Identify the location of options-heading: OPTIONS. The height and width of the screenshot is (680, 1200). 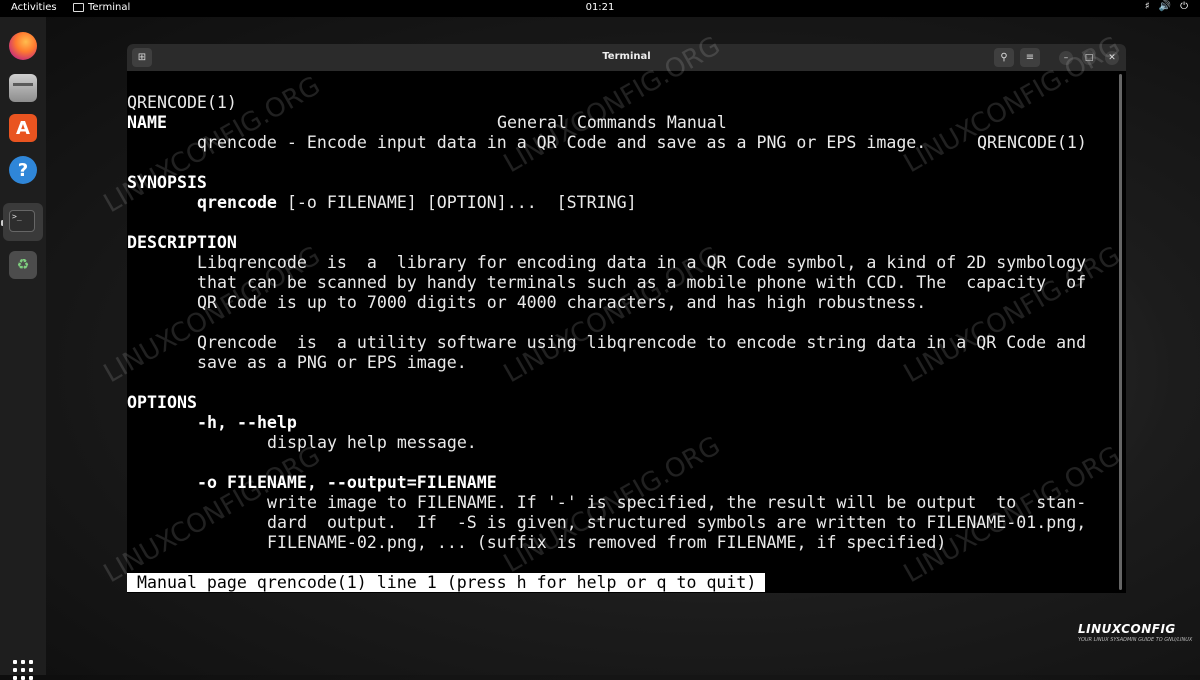
(162, 402).